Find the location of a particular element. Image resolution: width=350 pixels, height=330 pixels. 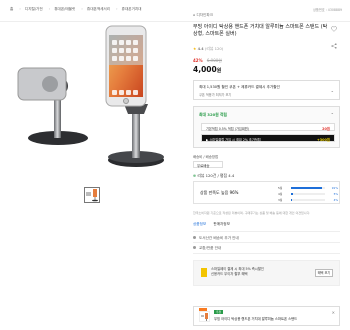

seller-name: ⌂ 디자인파크 is located at coordinates (203, 15).